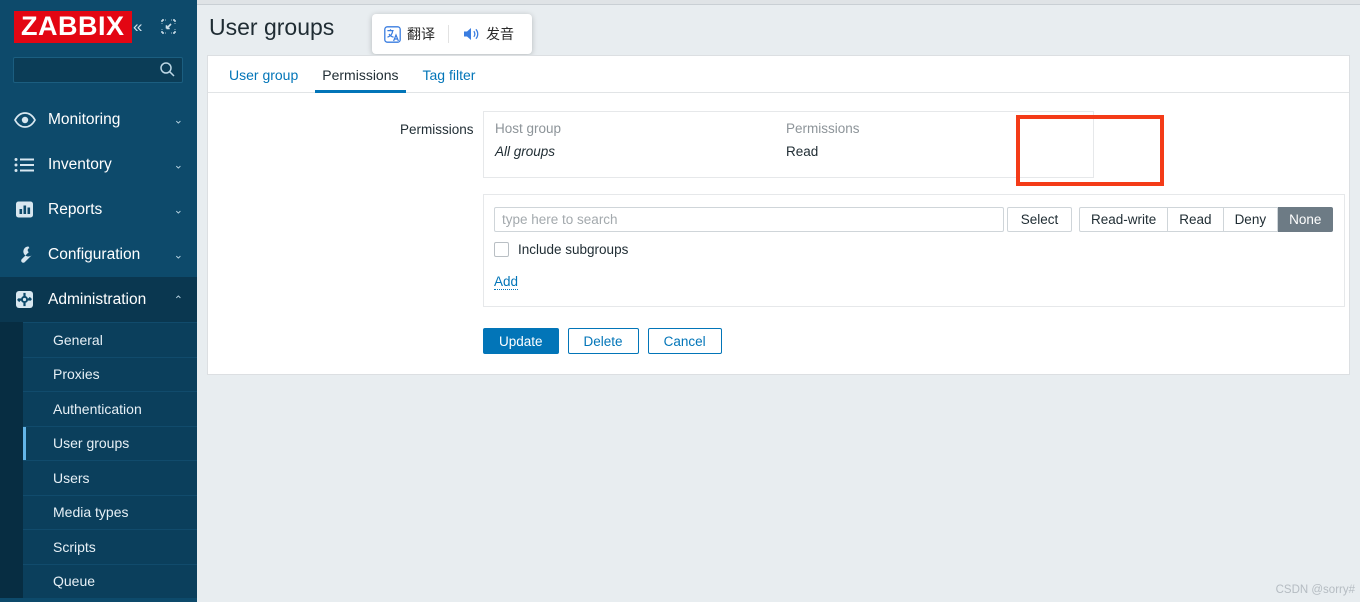 This screenshot has width=1360, height=602. Describe the element at coordinates (110, 581) in the screenshot. I see `sidebar-item-queue: Queue` at that location.